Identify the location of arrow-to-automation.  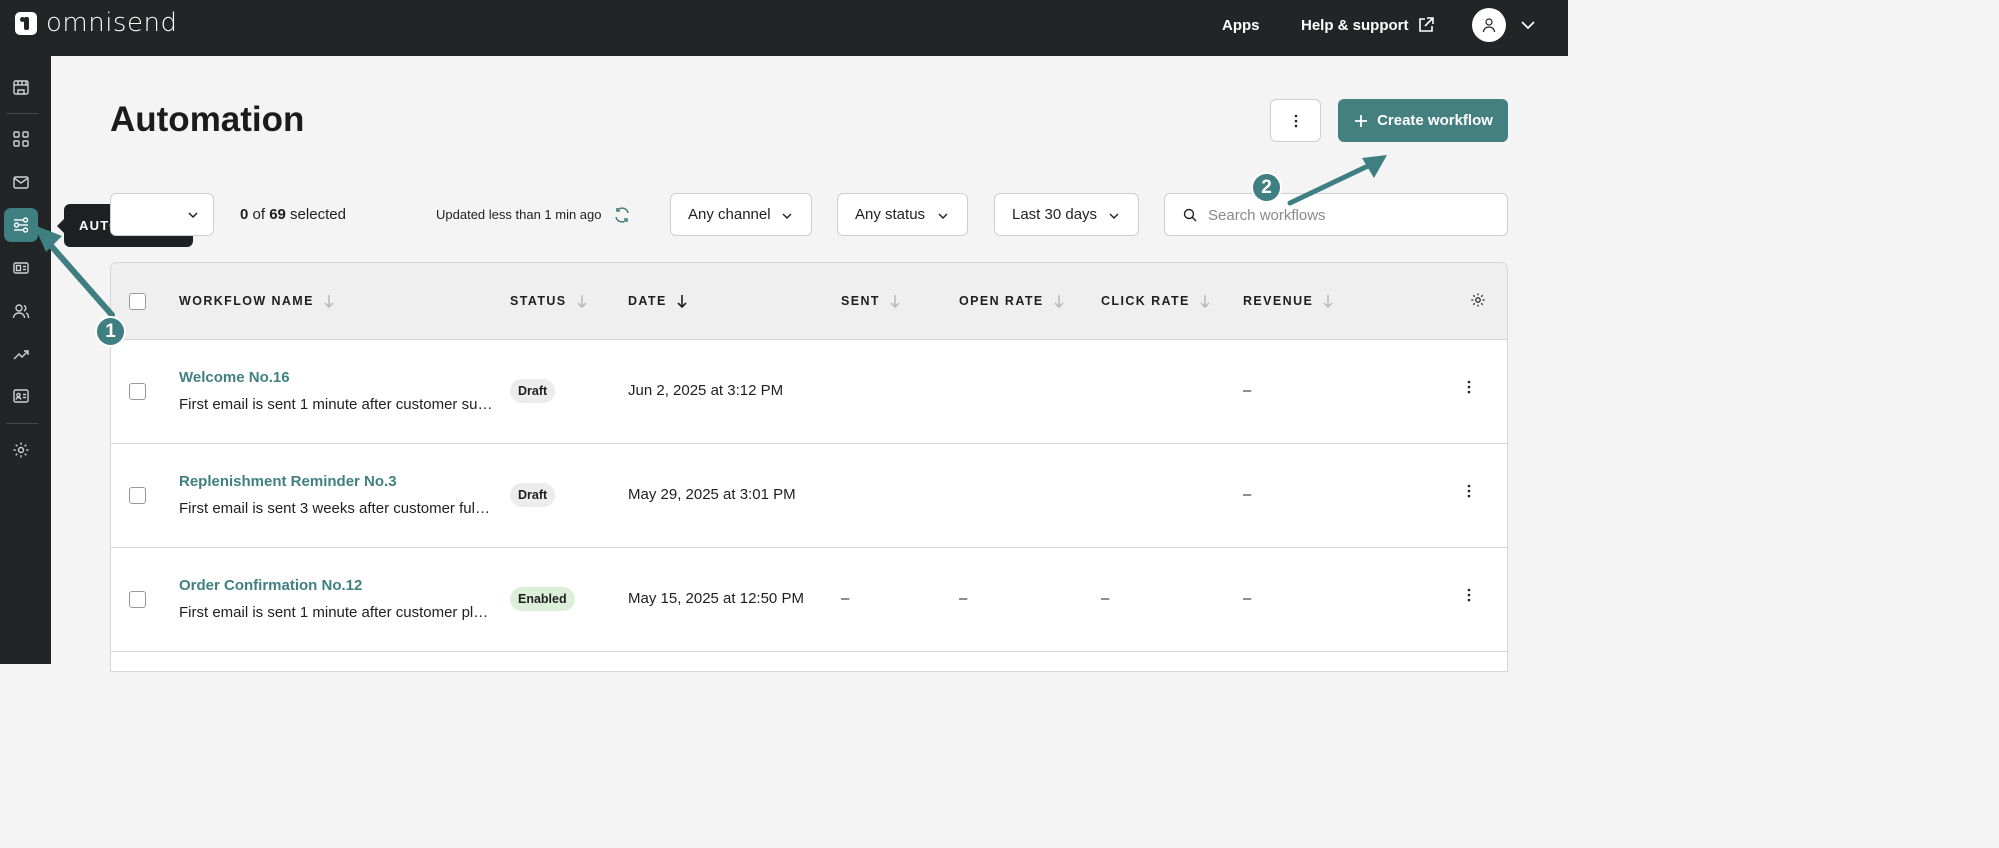
(79, 277).